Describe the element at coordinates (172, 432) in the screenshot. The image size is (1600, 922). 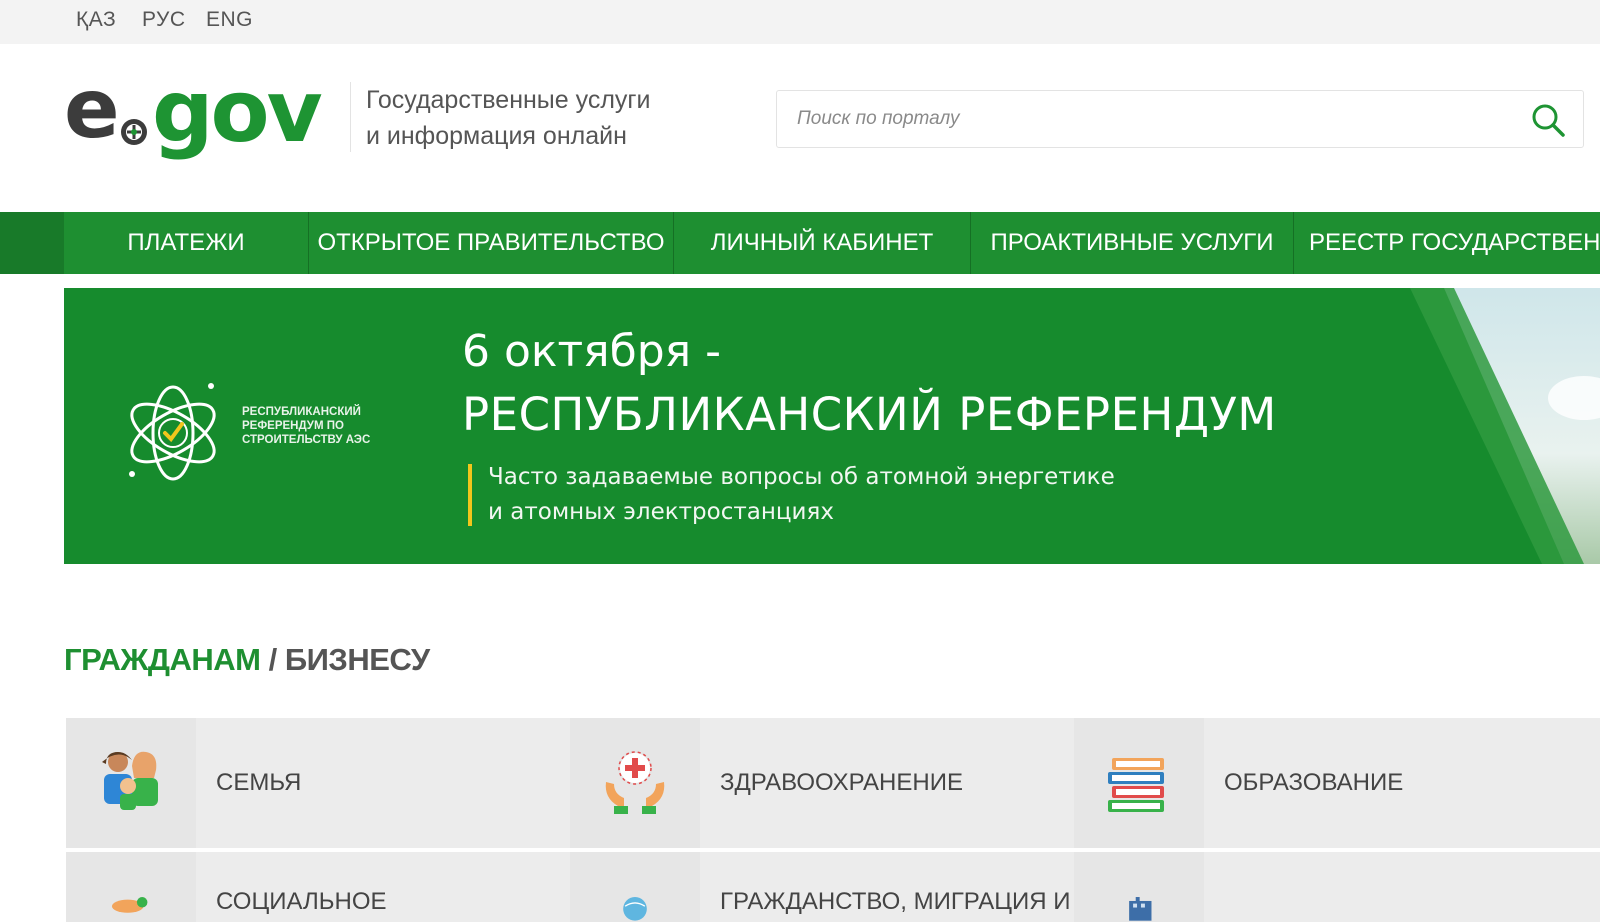
I see `atom-icon` at that location.